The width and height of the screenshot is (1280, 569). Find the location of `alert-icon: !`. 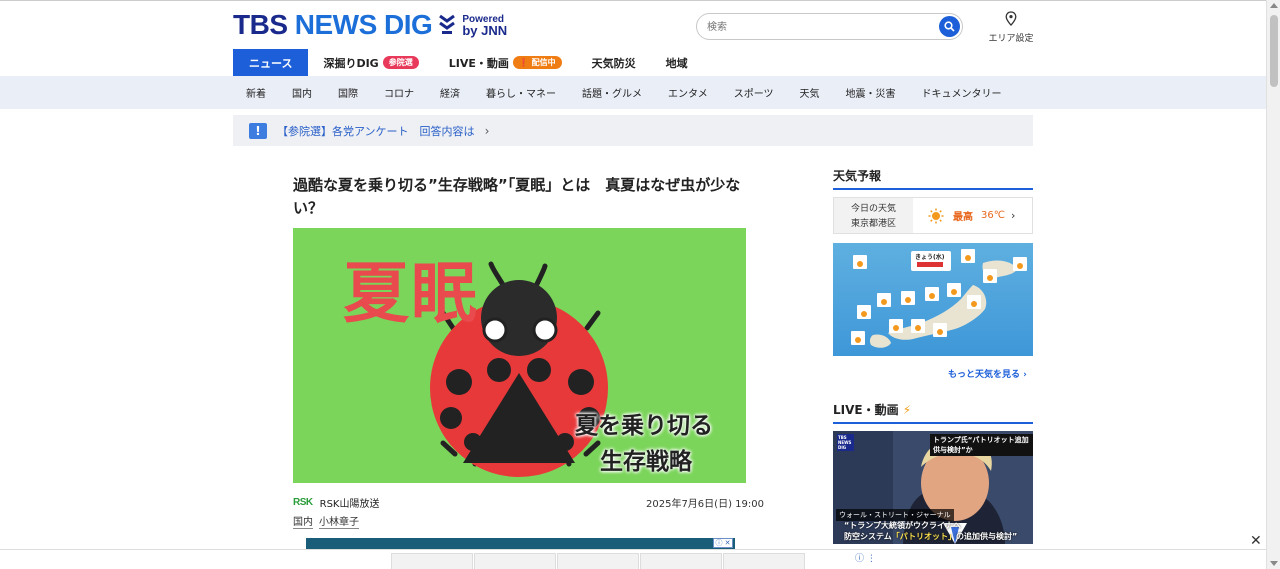

alert-icon: ! is located at coordinates (258, 130).